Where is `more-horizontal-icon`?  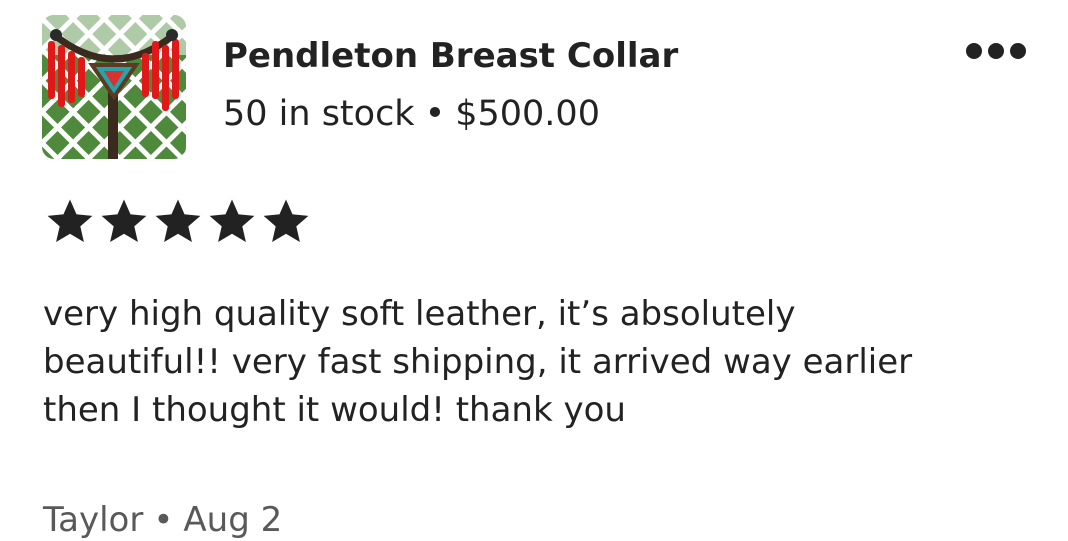
more-horizontal-icon is located at coordinates (974, 51).